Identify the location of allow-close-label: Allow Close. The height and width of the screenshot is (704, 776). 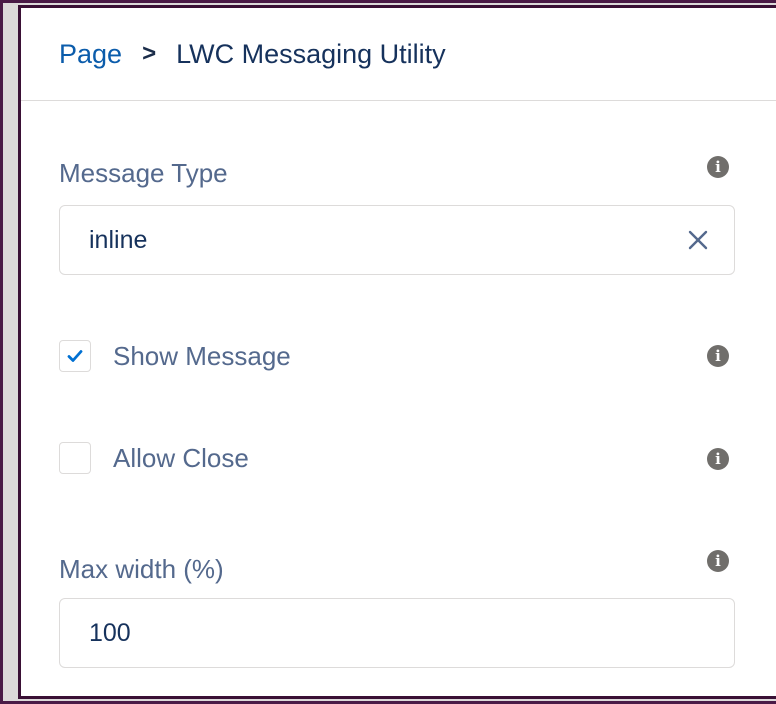
(181, 457).